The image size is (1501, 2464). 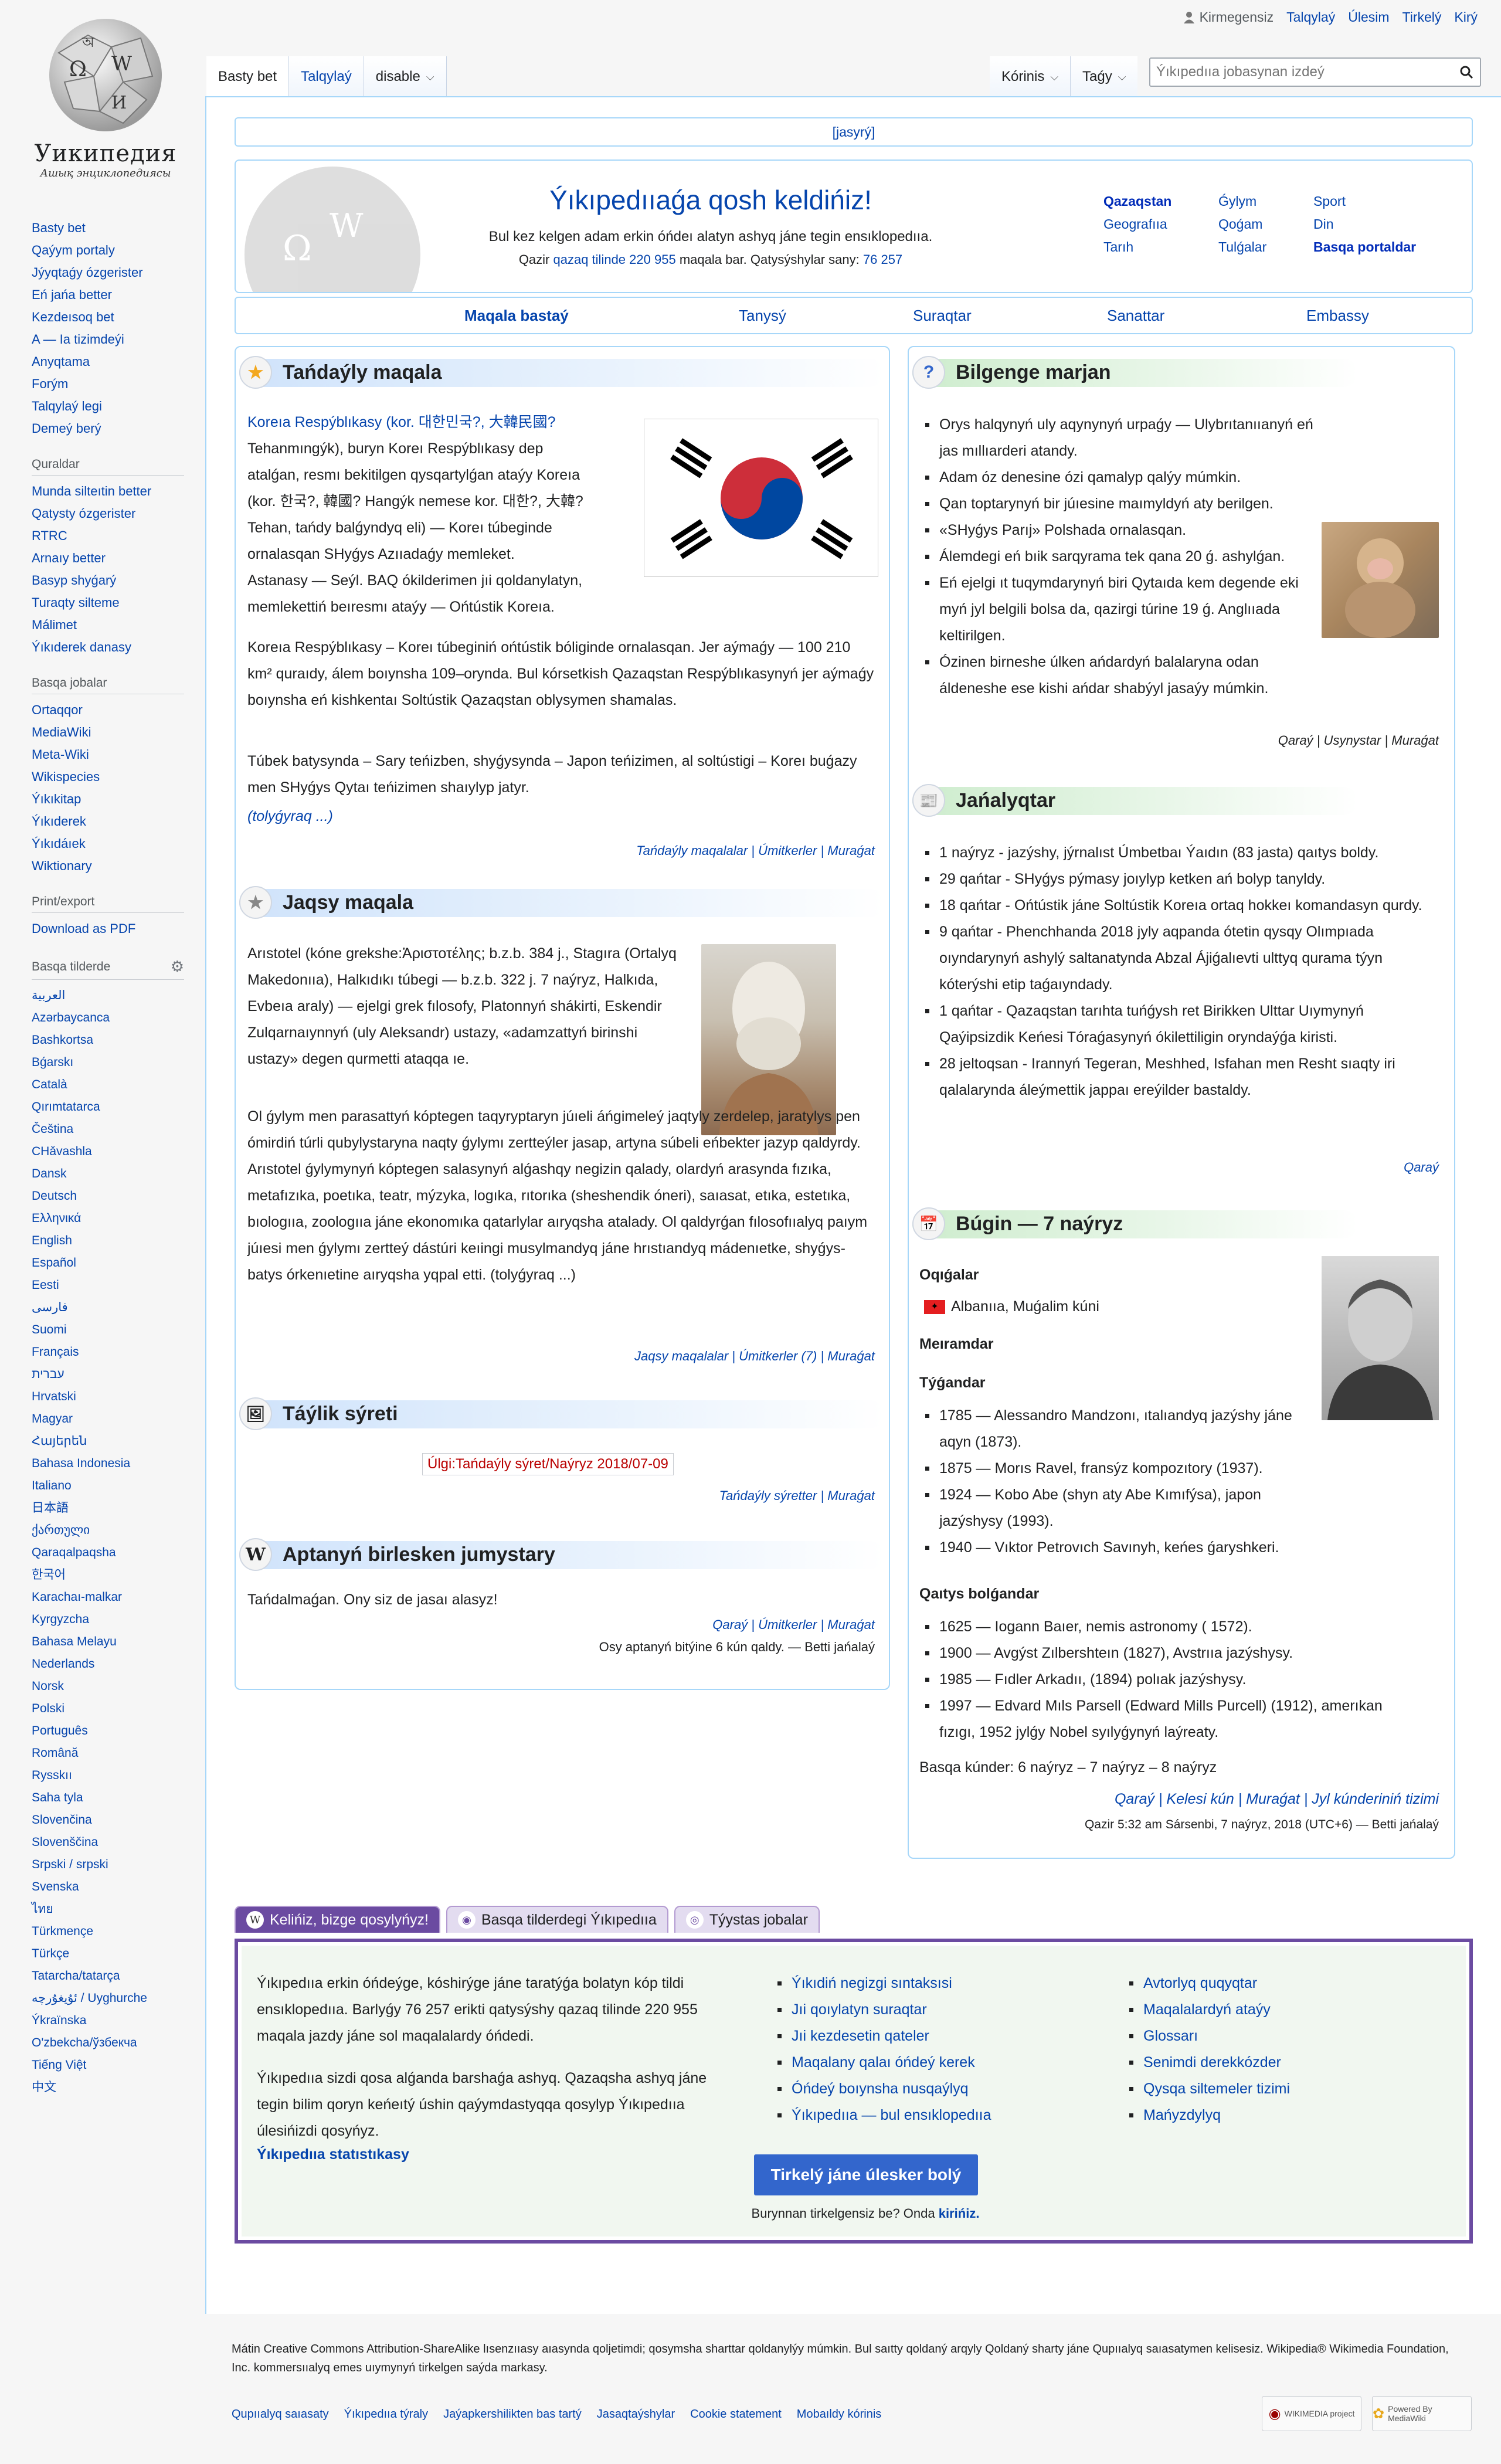 I want to click on language-link: Srpski / srpski, so click(x=111, y=1865).